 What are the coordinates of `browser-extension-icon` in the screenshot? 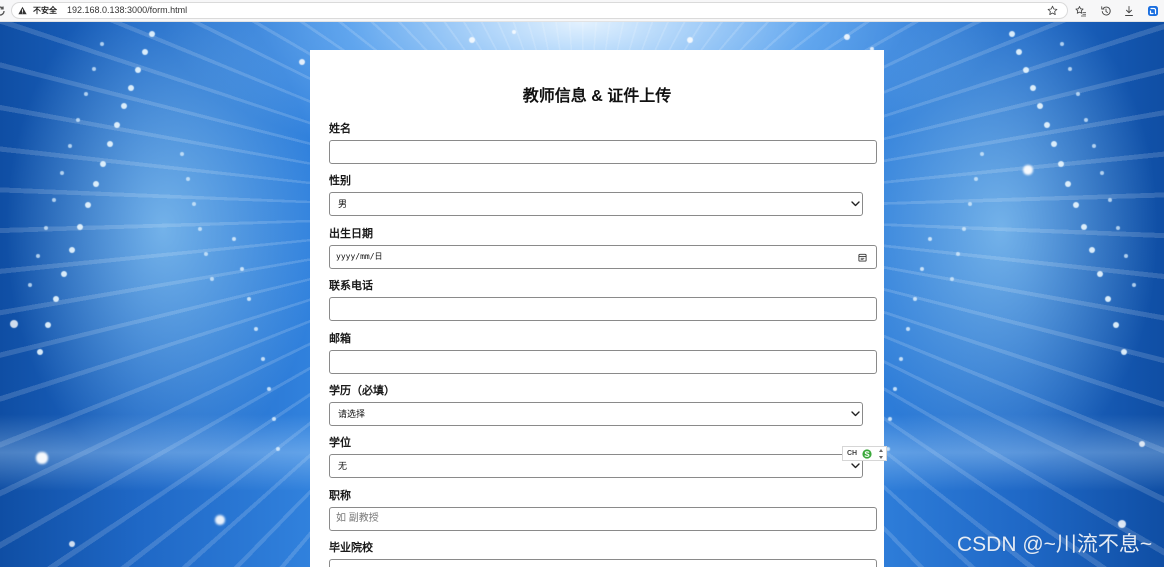 It's located at (1153, 11).